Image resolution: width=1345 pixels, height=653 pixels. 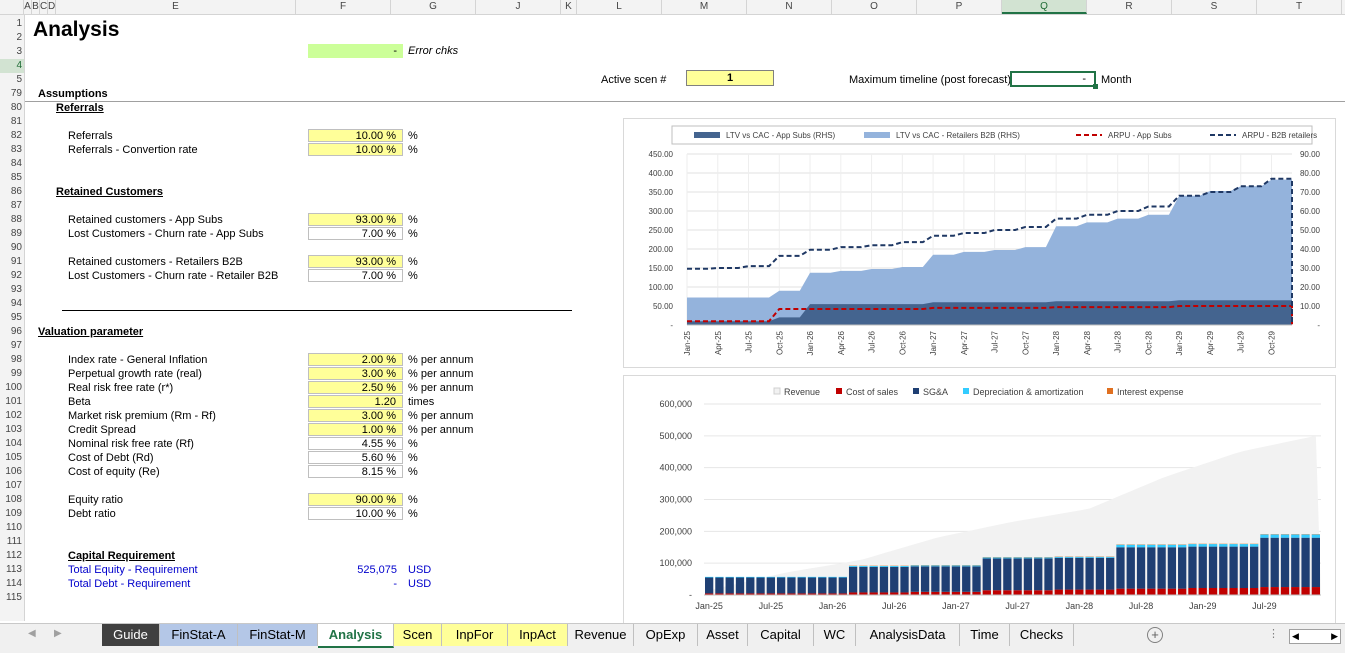 What do you see at coordinates (28, 7) in the screenshot?
I see `column-header-a: A` at bounding box center [28, 7].